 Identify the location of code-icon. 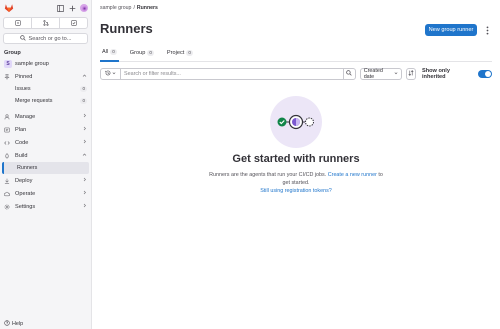
(8, 143).